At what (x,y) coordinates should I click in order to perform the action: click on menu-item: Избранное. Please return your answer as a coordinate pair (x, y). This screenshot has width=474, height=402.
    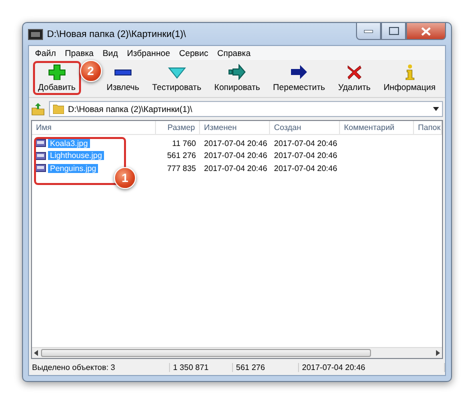
    Looking at the image, I should click on (148, 53).